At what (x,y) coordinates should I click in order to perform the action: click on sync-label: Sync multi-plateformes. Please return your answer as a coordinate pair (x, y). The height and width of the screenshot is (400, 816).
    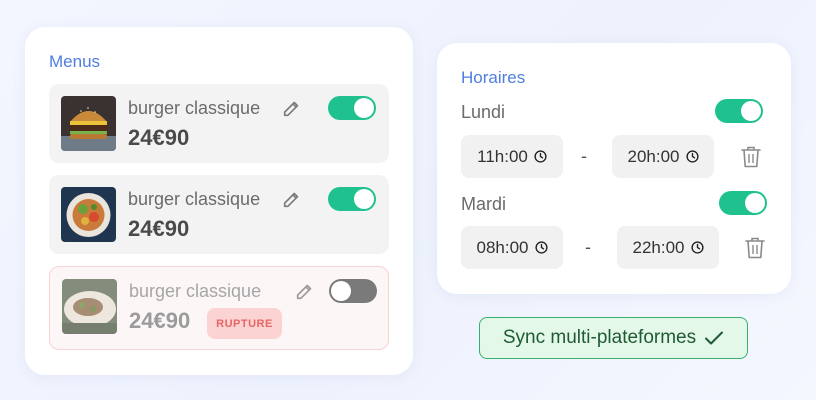
    Looking at the image, I should click on (599, 337).